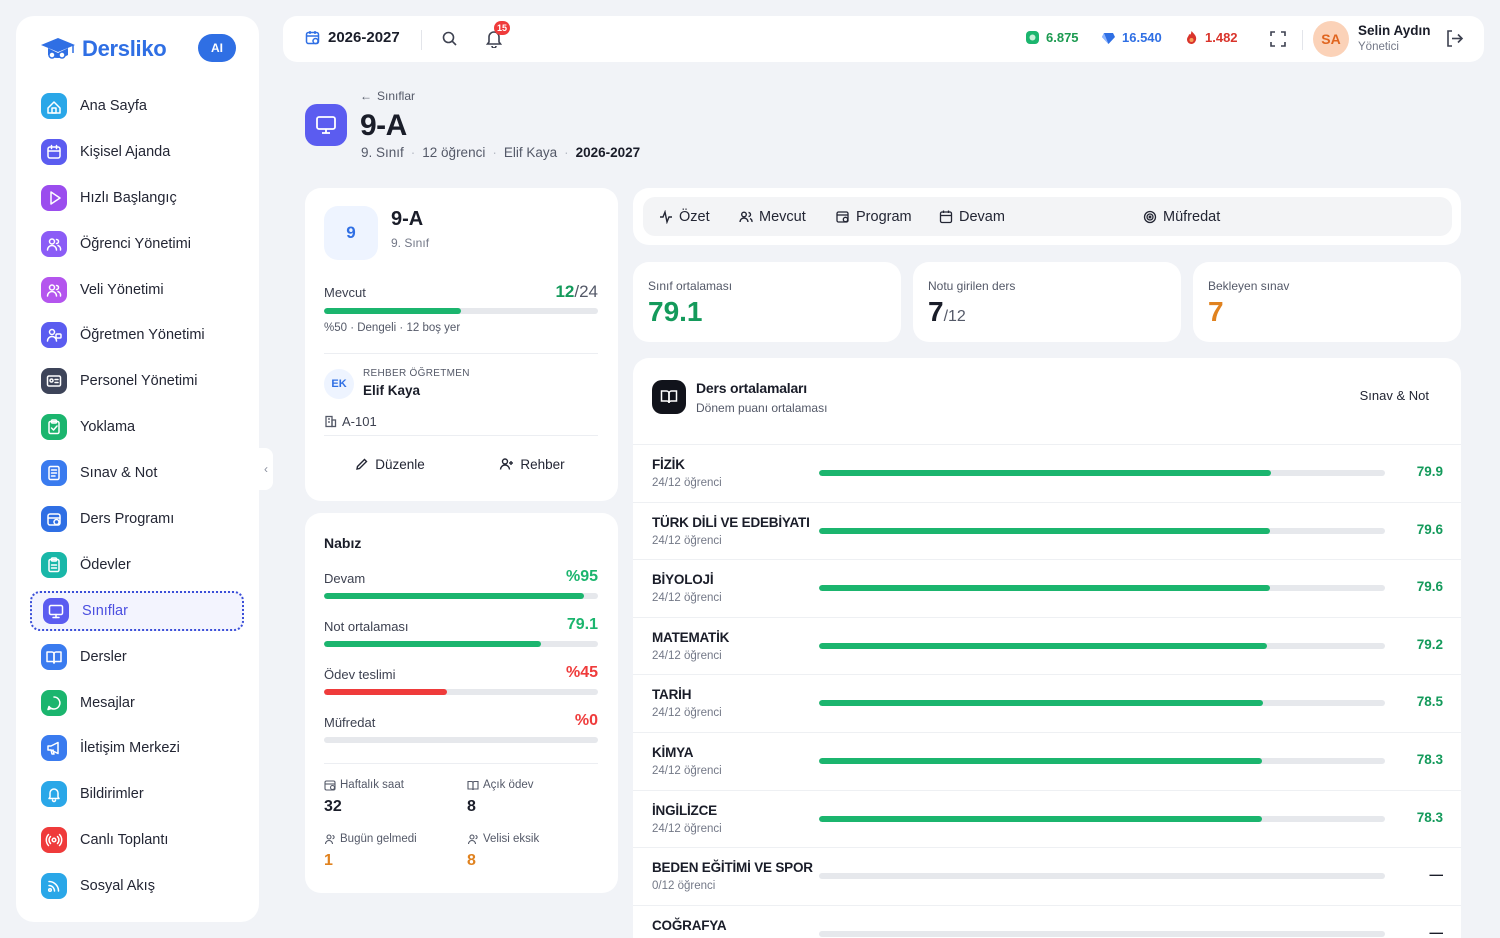  I want to click on user-avatar: SA, so click(1331, 39).